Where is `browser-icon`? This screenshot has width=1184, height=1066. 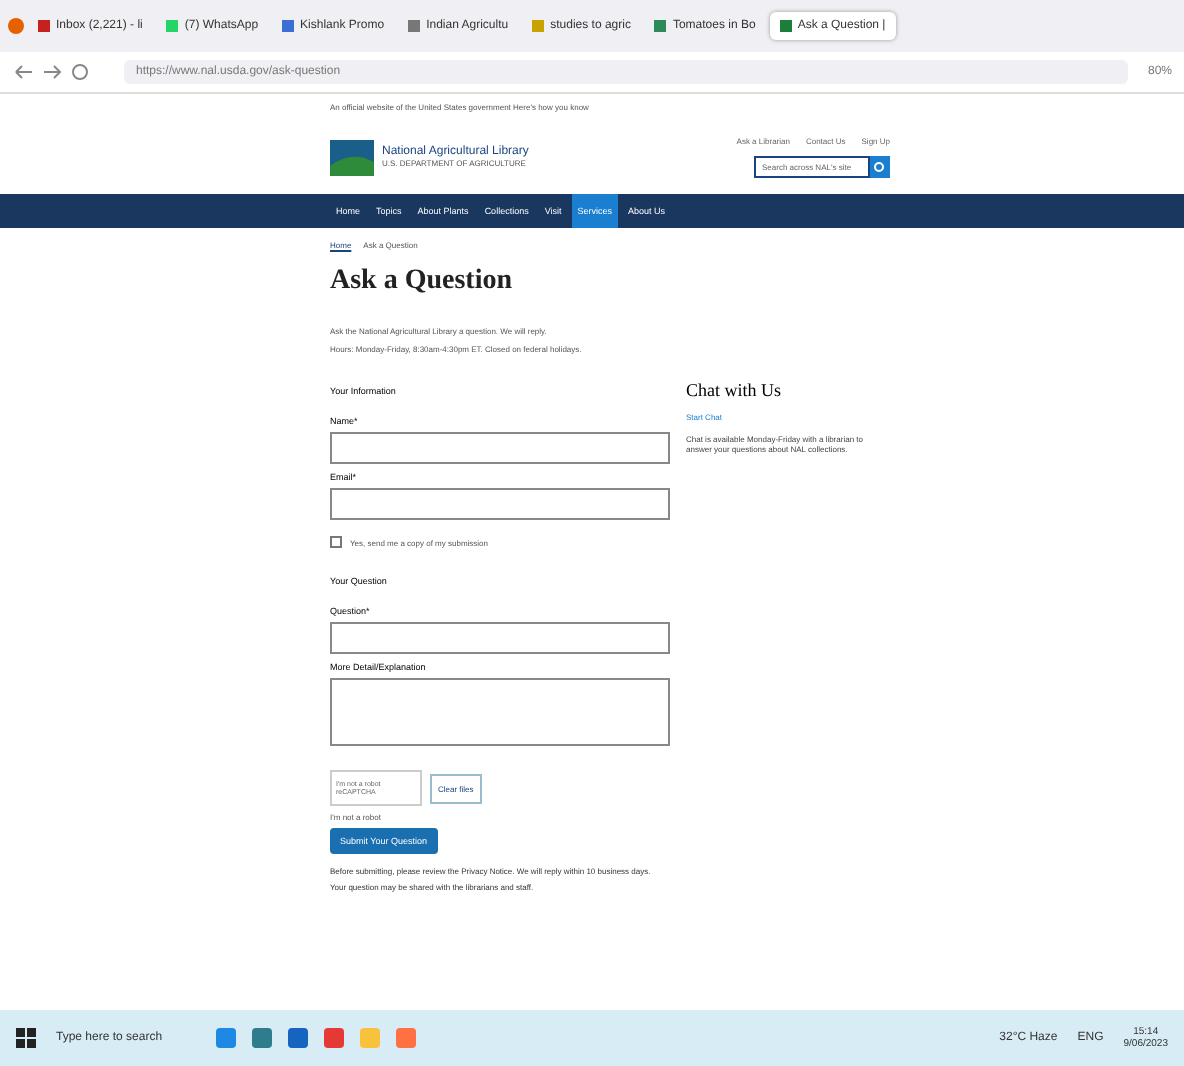
browser-icon is located at coordinates (16, 26).